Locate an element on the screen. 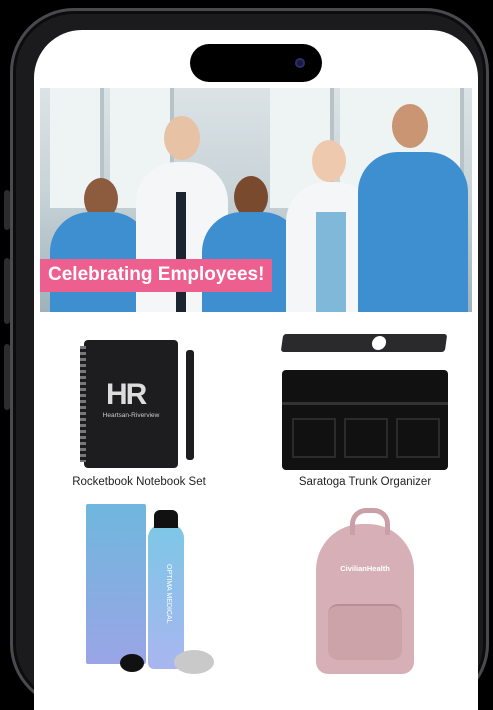  bottle-lid is located at coordinates (194, 662).